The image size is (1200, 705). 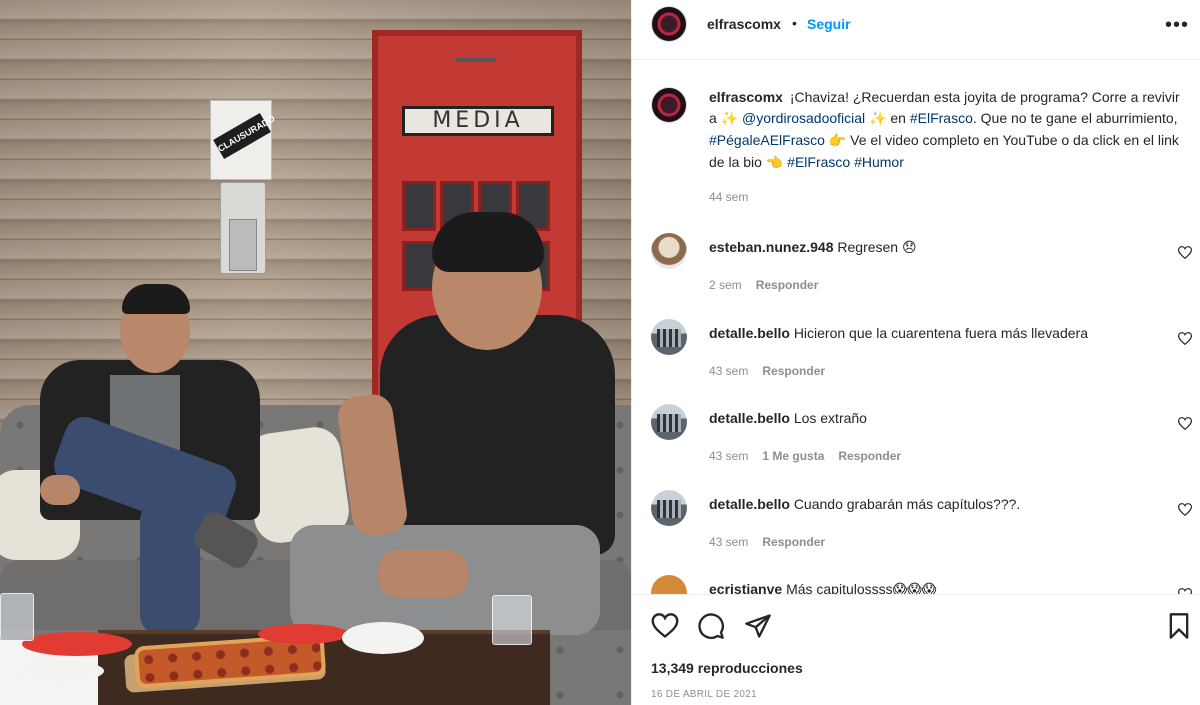 What do you see at coordinates (711, 626) in the screenshot?
I see `comment-bubble-icon` at bounding box center [711, 626].